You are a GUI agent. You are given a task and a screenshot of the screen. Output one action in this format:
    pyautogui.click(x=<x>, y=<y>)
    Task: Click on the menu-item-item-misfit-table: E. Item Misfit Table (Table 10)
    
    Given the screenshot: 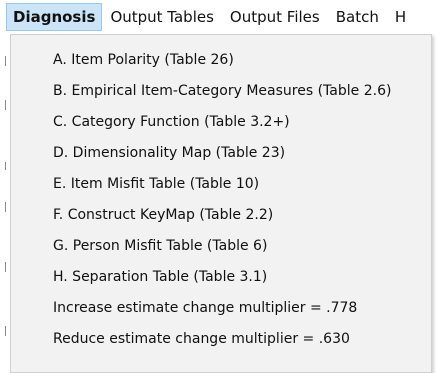 What is the action you would take?
    pyautogui.click(x=221, y=184)
    